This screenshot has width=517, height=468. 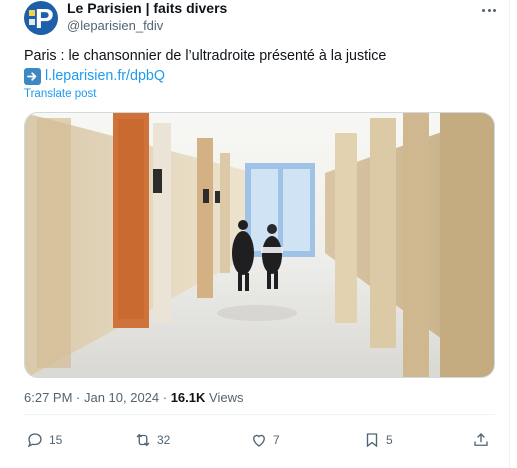 What do you see at coordinates (32, 76) in the screenshot?
I see `right-arrow-emoji-icon` at bounding box center [32, 76].